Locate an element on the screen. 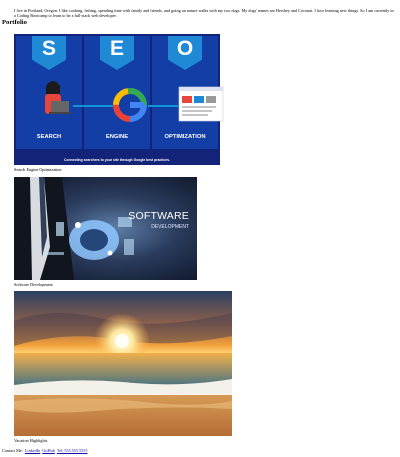  browser-window-icon is located at coordinates (201, 104).